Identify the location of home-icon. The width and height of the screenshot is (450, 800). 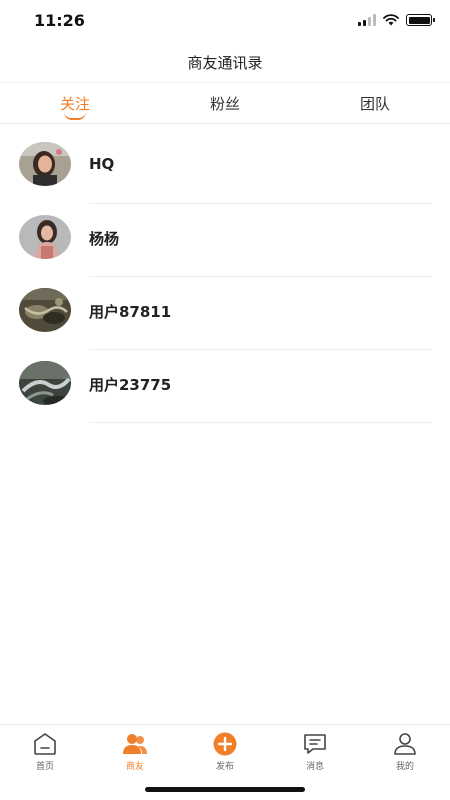
(45, 744).